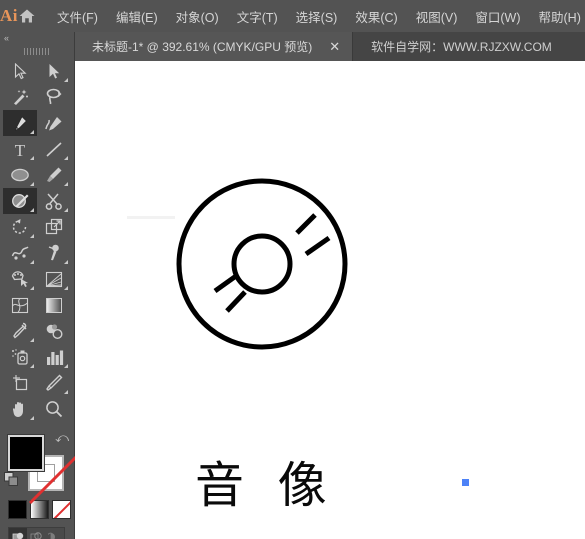  What do you see at coordinates (20, 175) in the screenshot?
I see `ellipse-tool` at bounding box center [20, 175].